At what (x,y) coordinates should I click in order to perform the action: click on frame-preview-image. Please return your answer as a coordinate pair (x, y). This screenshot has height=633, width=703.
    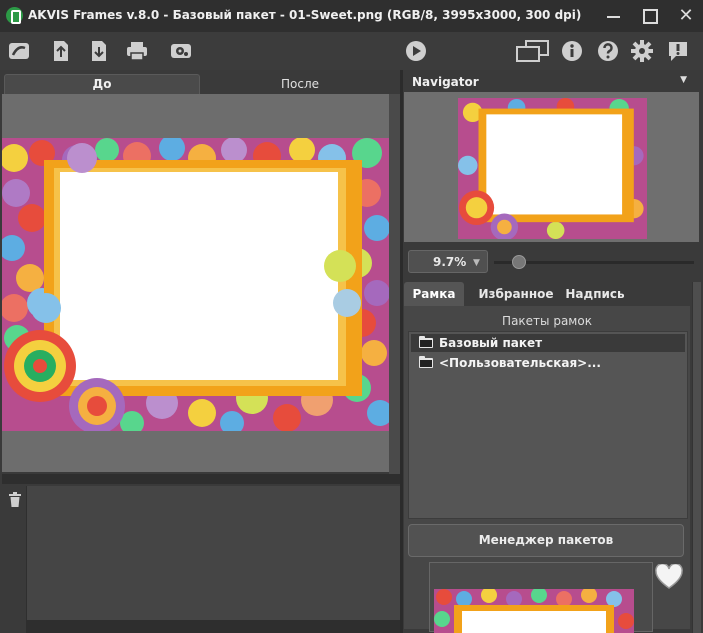
    Looking at the image, I should click on (534, 611).